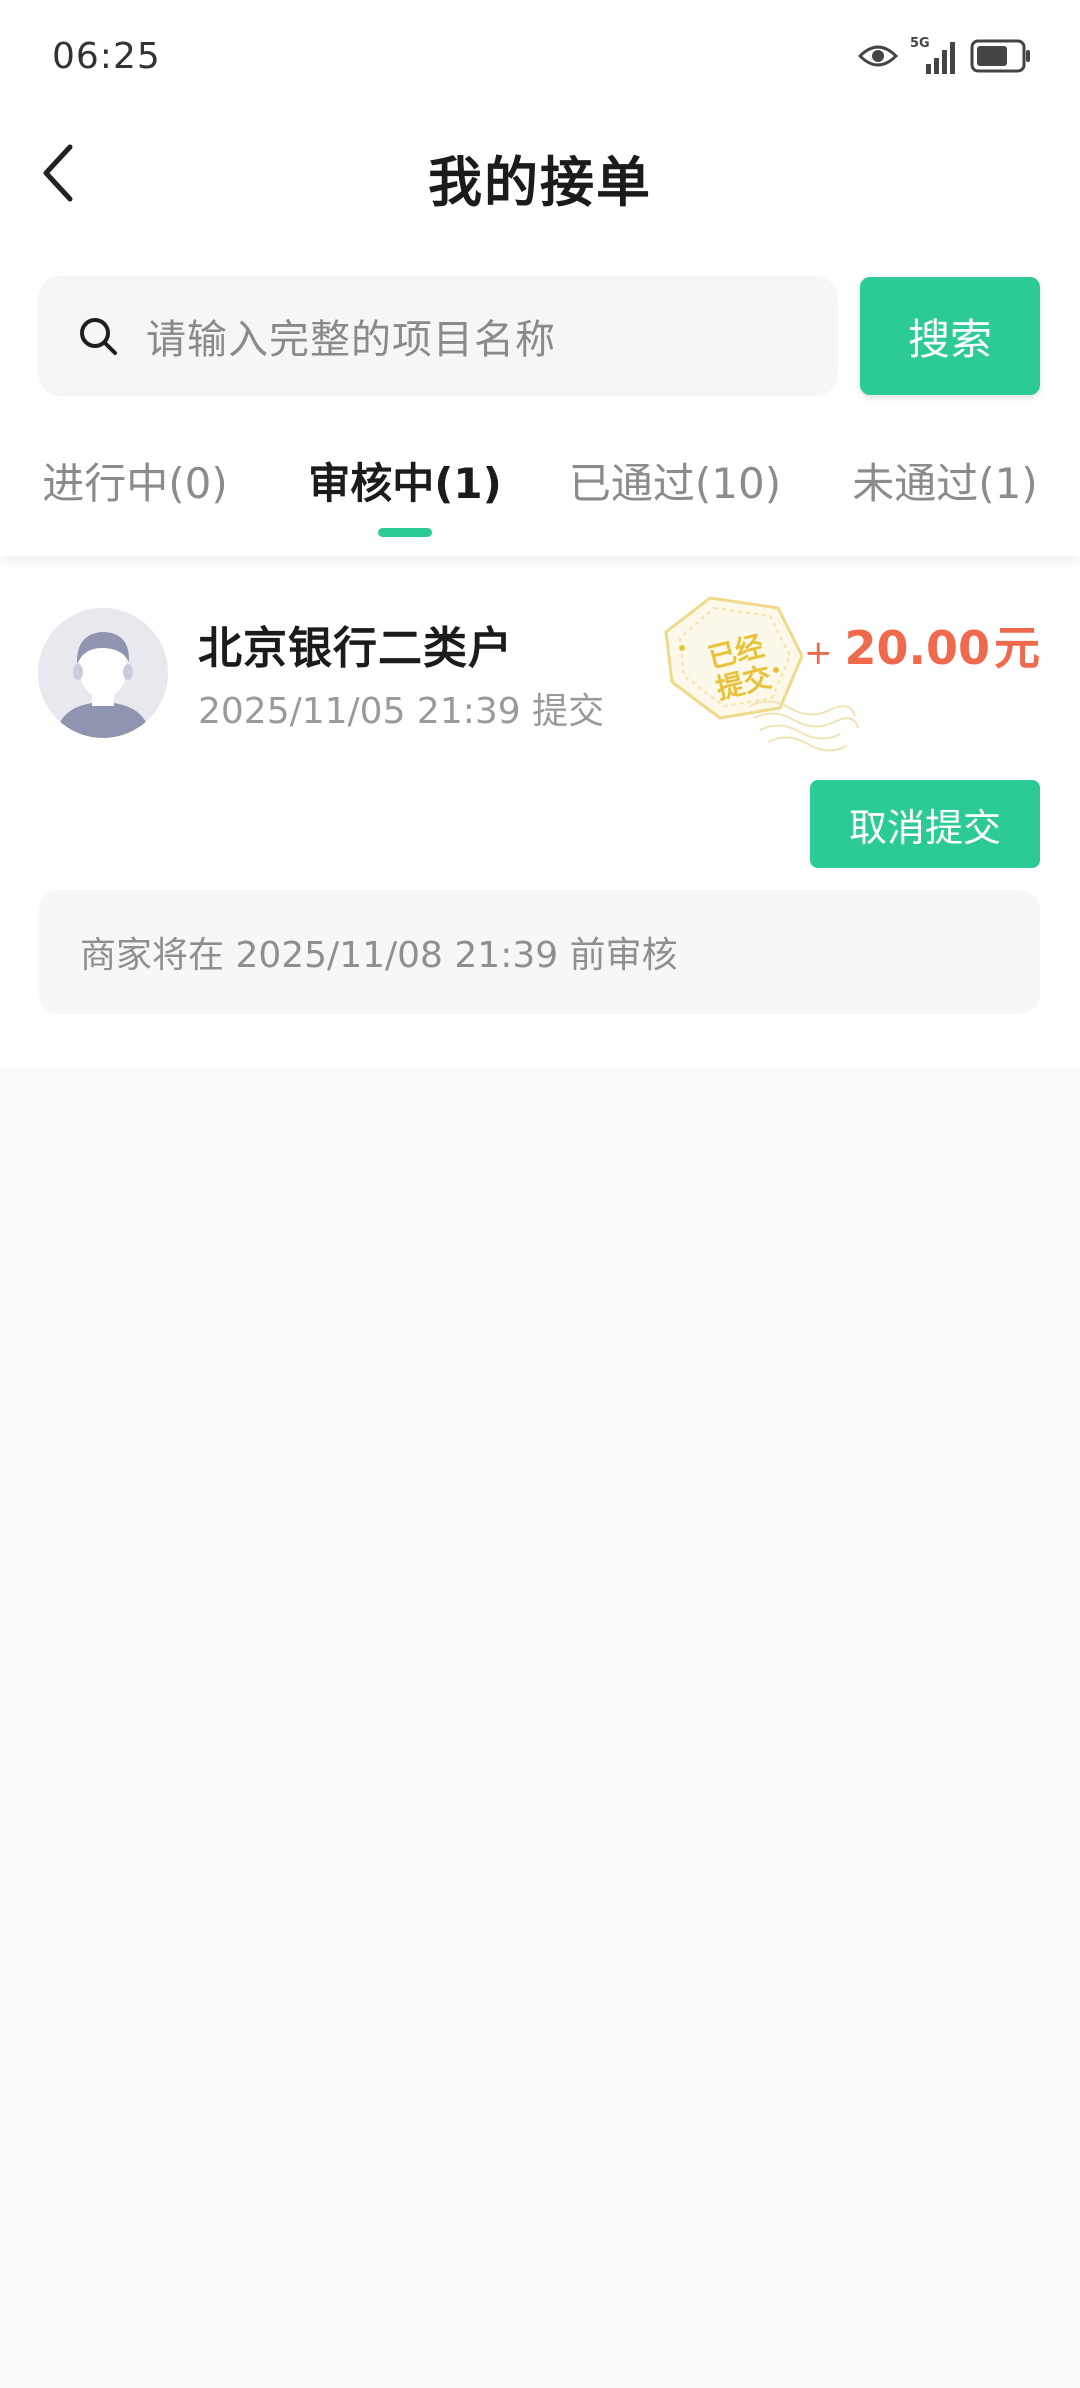 Image resolution: width=1080 pixels, height=2388 pixels. I want to click on tab-under-review: 审核中(1), so click(405, 480).